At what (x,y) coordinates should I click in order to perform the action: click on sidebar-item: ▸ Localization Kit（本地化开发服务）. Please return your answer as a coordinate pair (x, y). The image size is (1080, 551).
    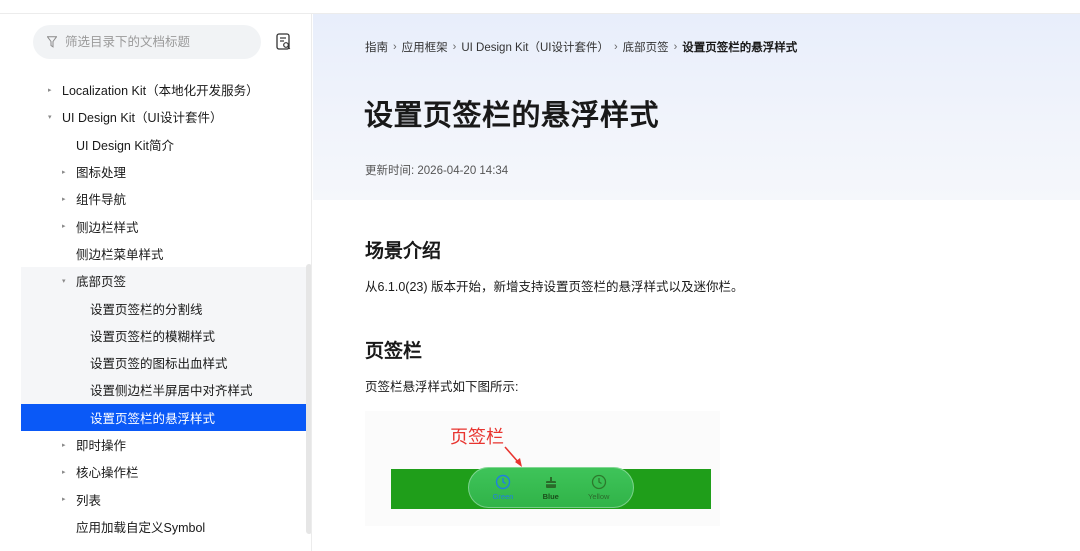
    Looking at the image, I should click on (163, 89).